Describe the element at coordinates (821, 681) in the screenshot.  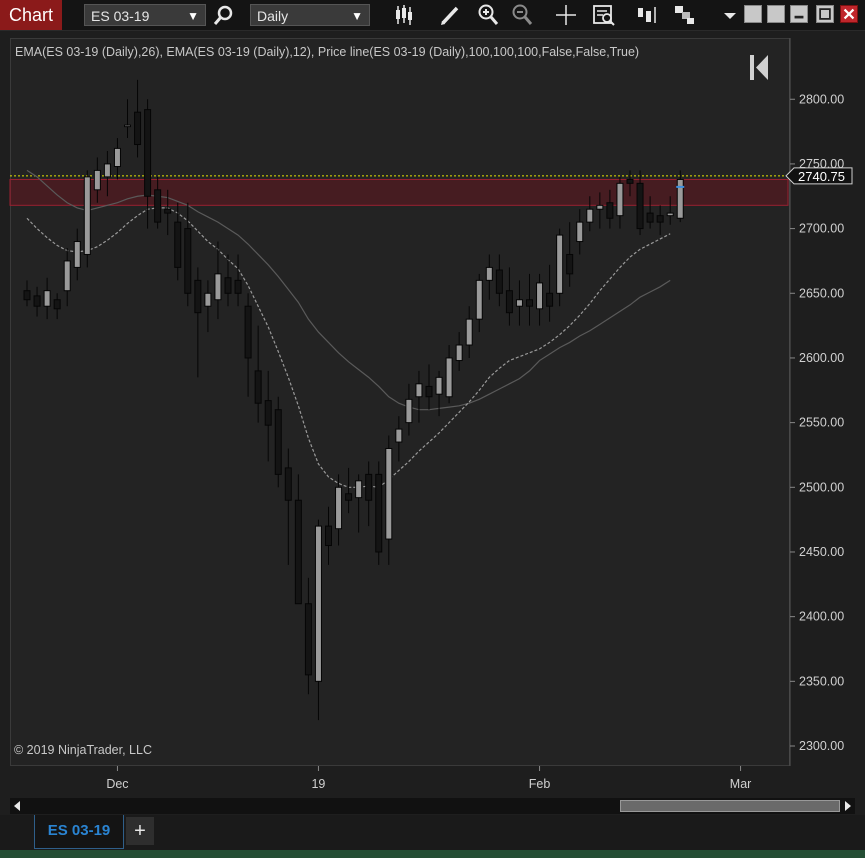
I see `y-tick-label: 2350.00` at that location.